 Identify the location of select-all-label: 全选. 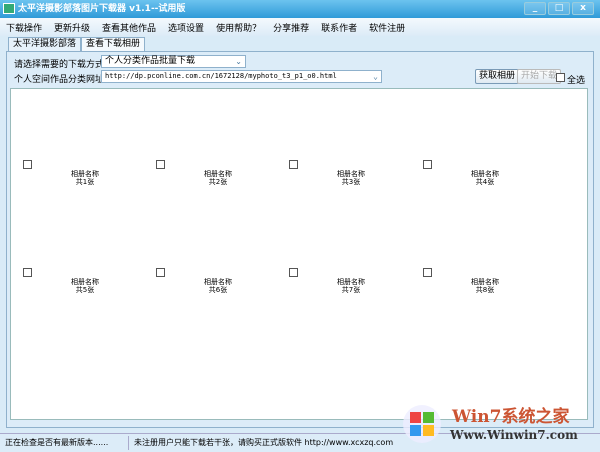
(576, 81).